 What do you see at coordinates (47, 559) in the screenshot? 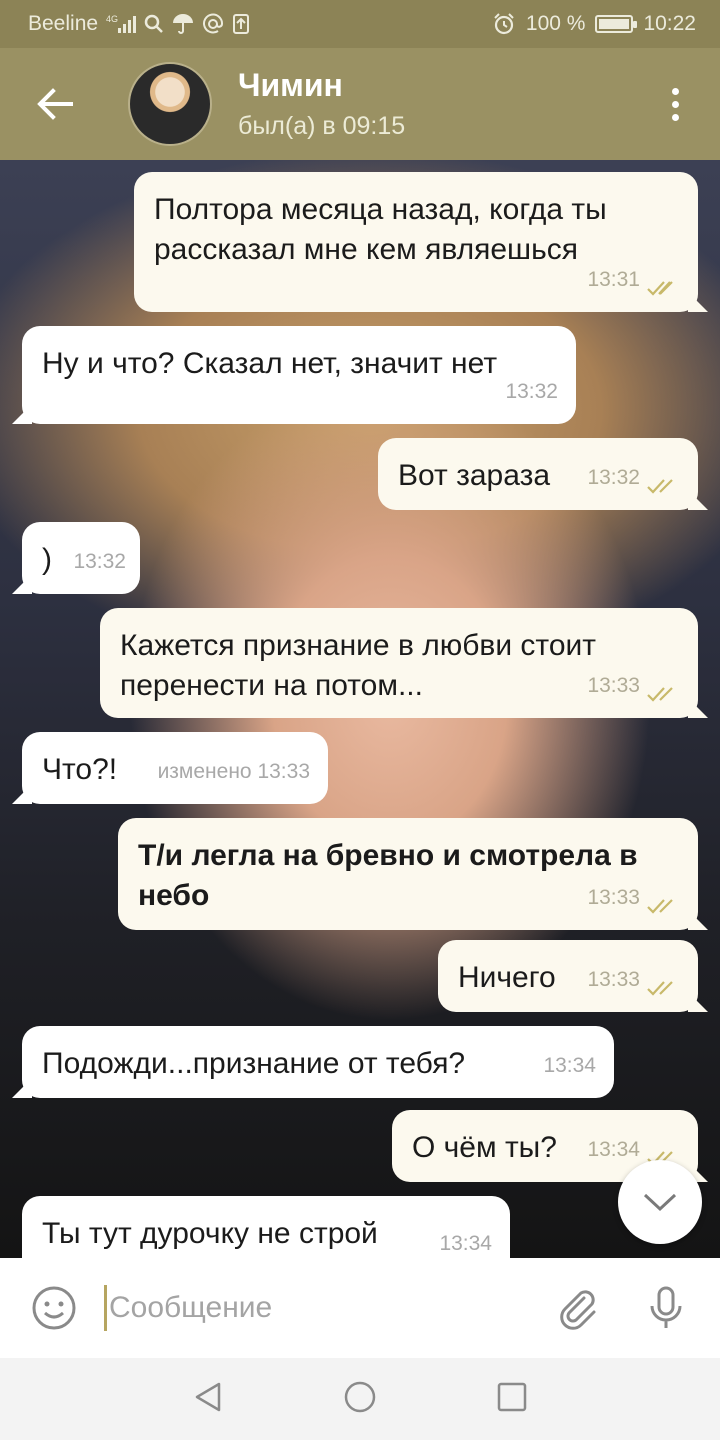
I see `message-text: )` at bounding box center [47, 559].